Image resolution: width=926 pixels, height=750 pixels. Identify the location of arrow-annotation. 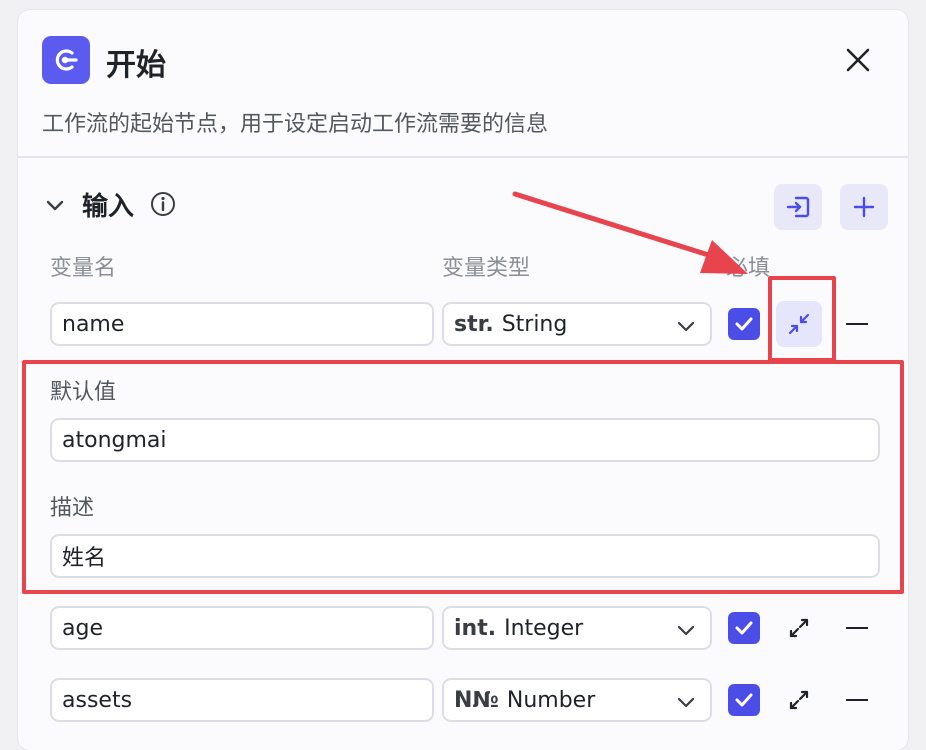
(630, 232).